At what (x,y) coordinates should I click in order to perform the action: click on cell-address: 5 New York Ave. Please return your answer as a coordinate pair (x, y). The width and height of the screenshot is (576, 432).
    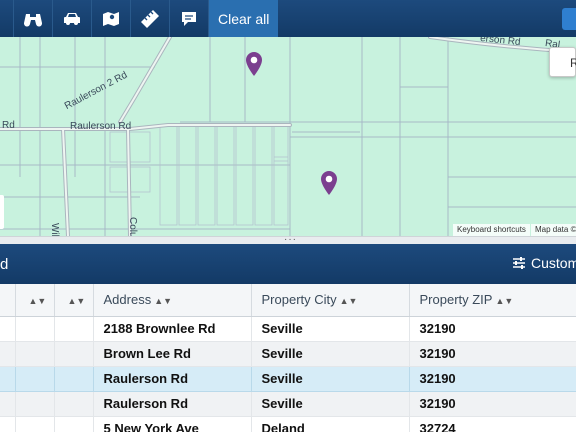
    Looking at the image, I should click on (172, 424).